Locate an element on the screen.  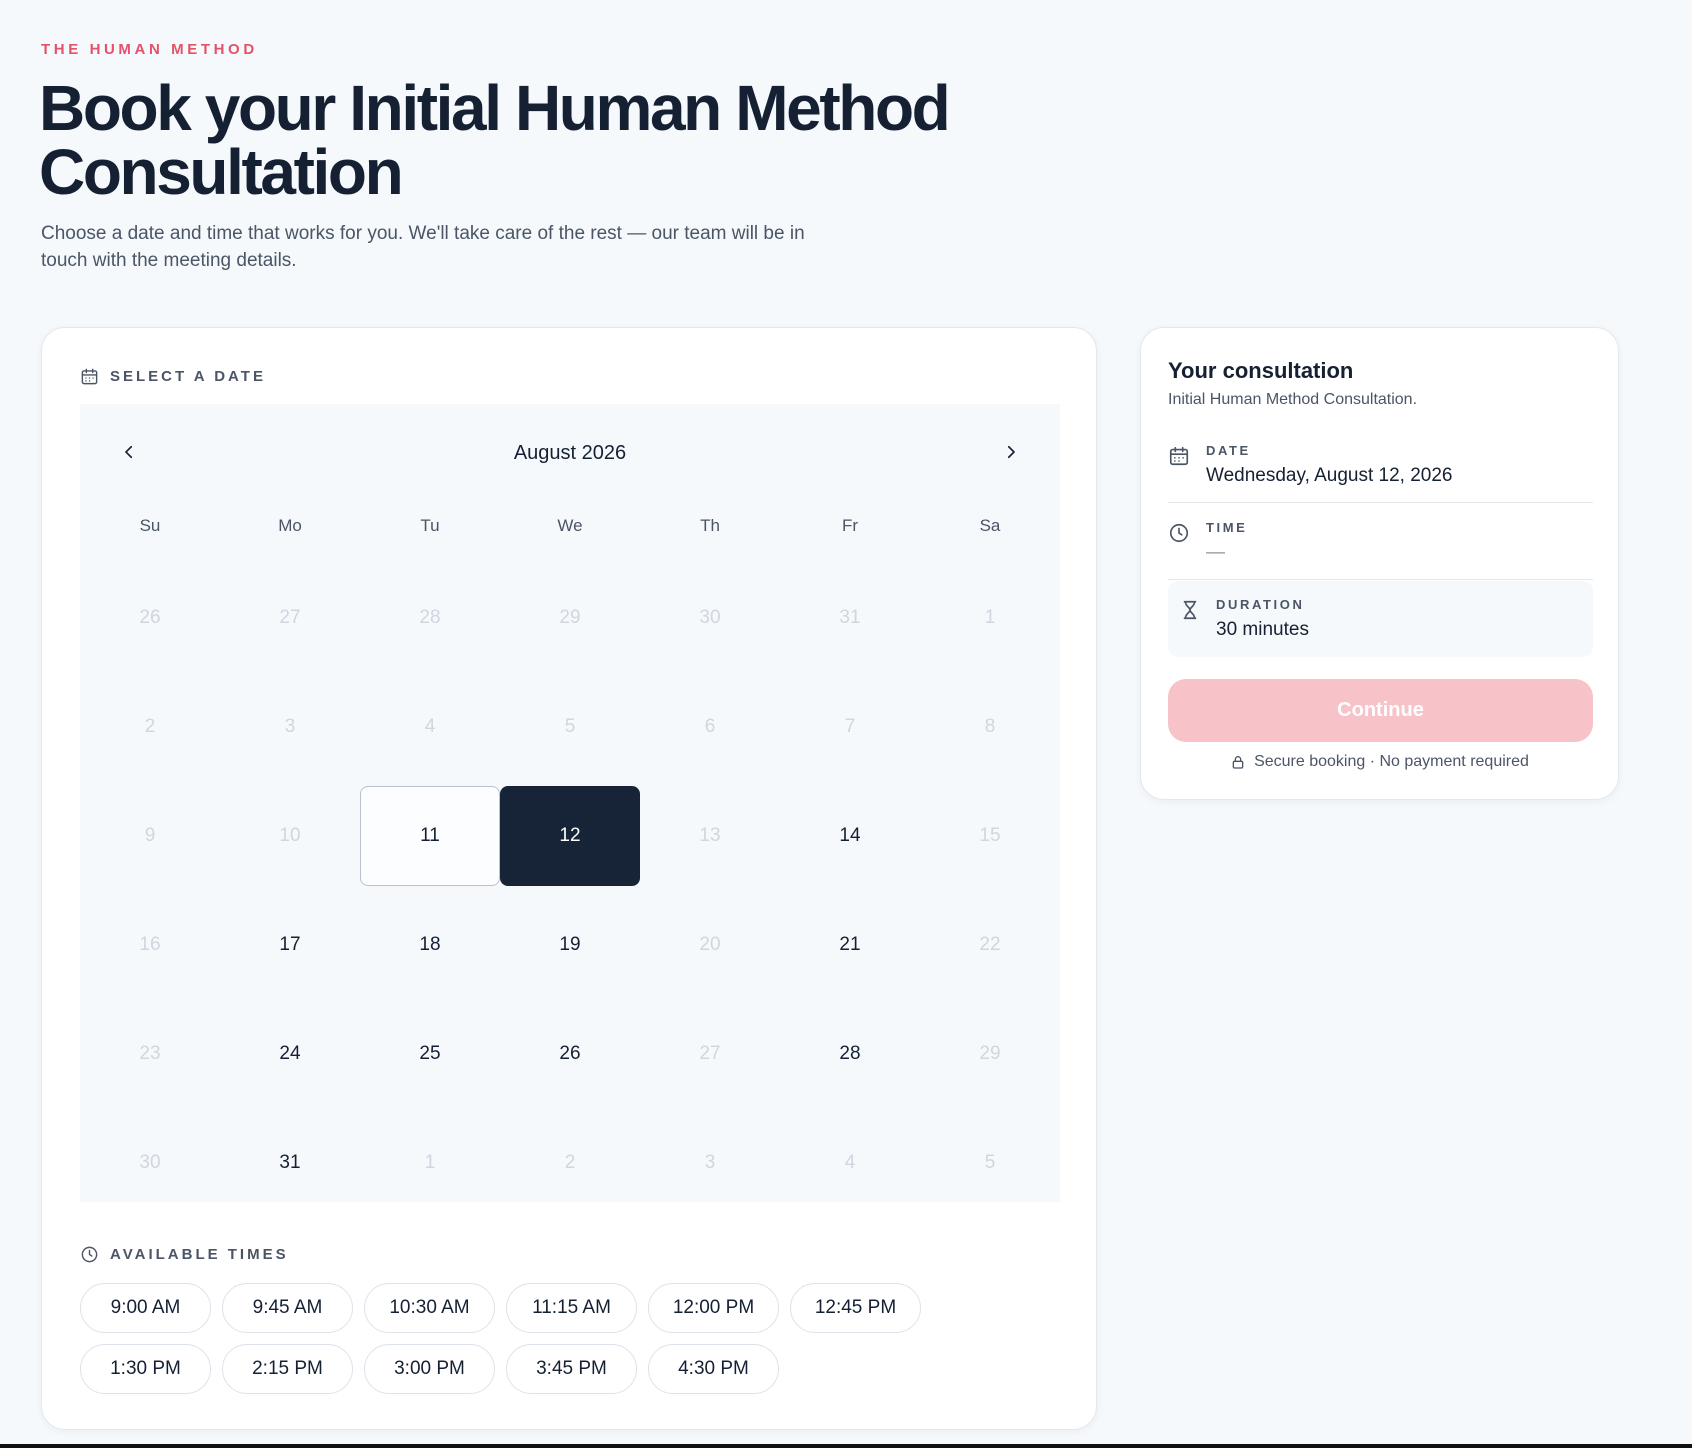
calendar-day: 2 is located at coordinates (150, 726).